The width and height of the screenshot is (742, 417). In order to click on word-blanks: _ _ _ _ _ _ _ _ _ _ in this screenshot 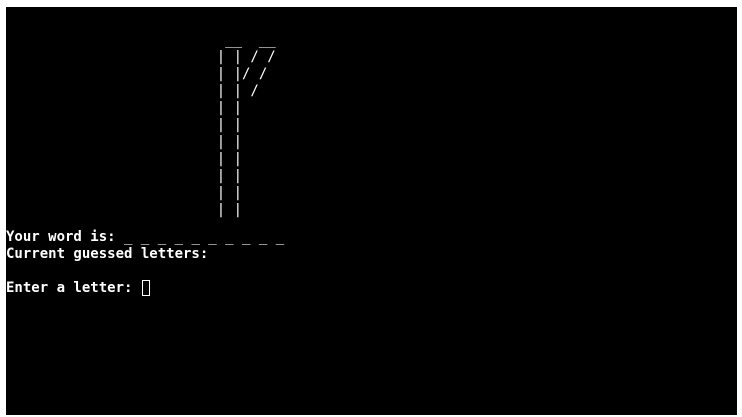, I will do `click(204, 237)`.